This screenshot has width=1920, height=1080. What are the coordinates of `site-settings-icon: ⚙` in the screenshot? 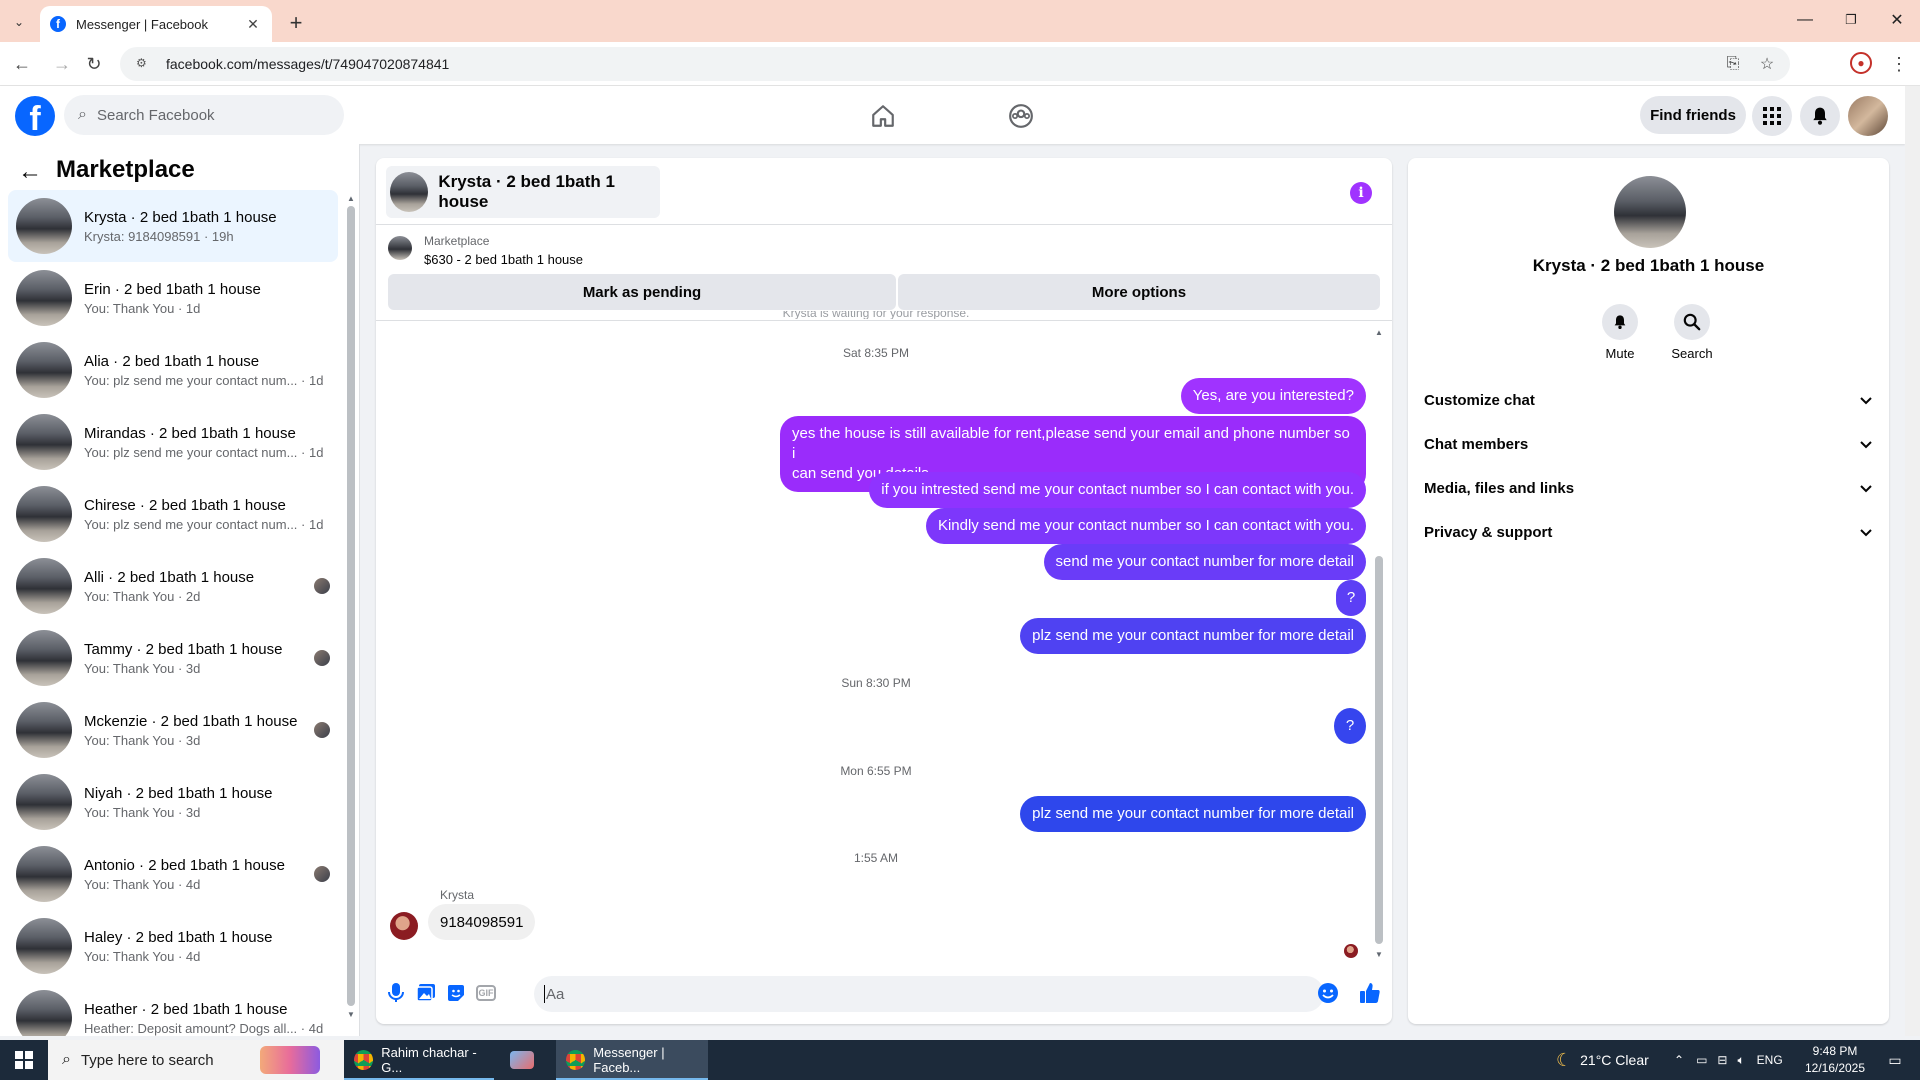 It's located at (144, 64).